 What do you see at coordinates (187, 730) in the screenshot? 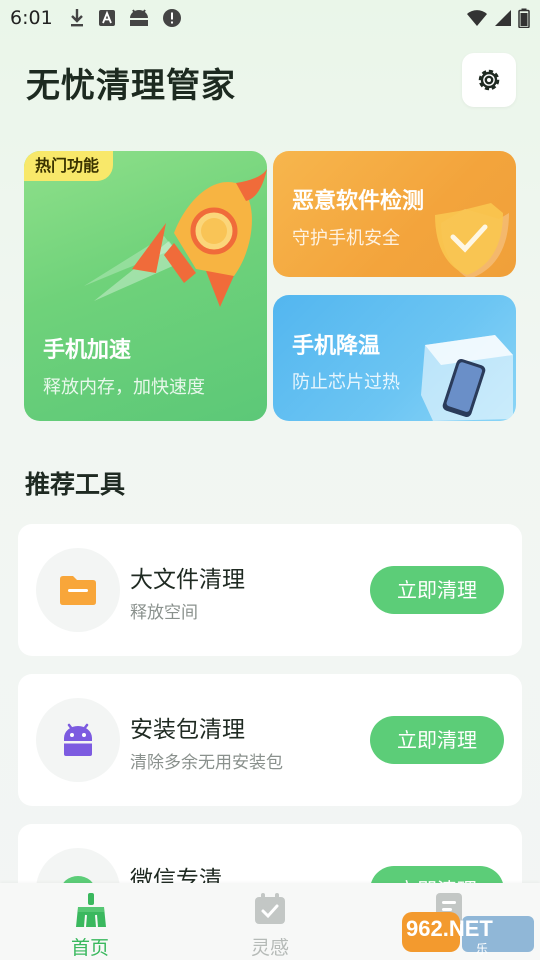
I see `tool-name: 安装包清理` at bounding box center [187, 730].